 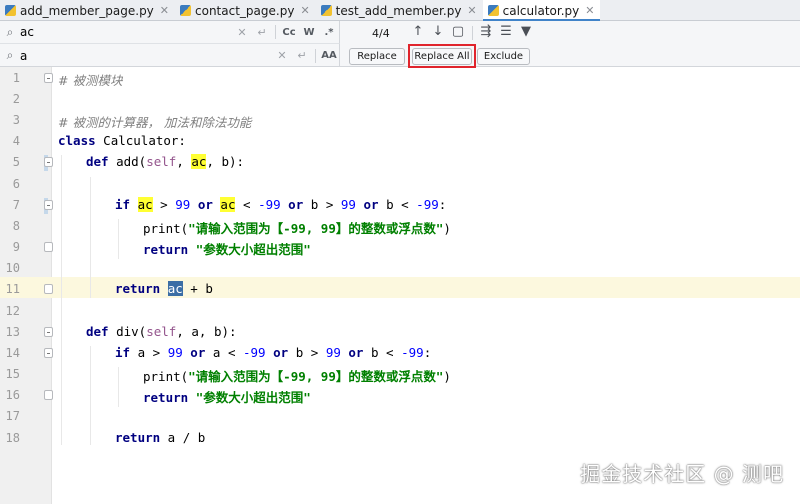 I want to click on line-number: 9, so click(x=16, y=247).